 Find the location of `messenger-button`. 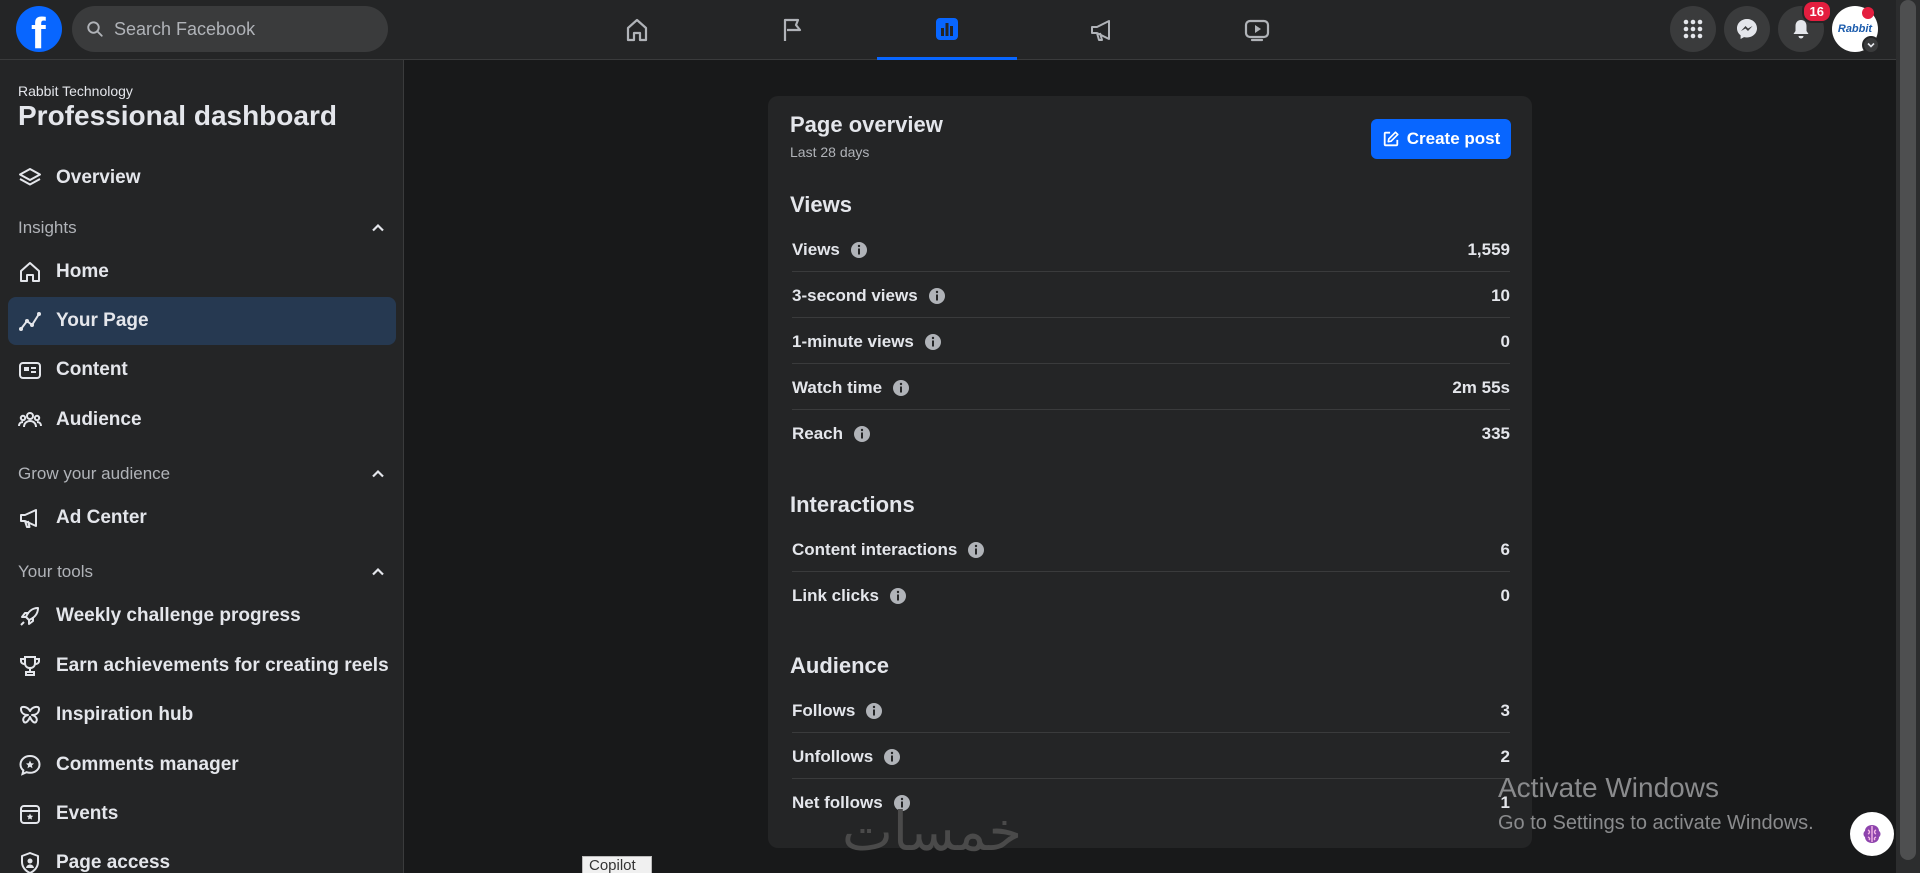

messenger-button is located at coordinates (1747, 29).